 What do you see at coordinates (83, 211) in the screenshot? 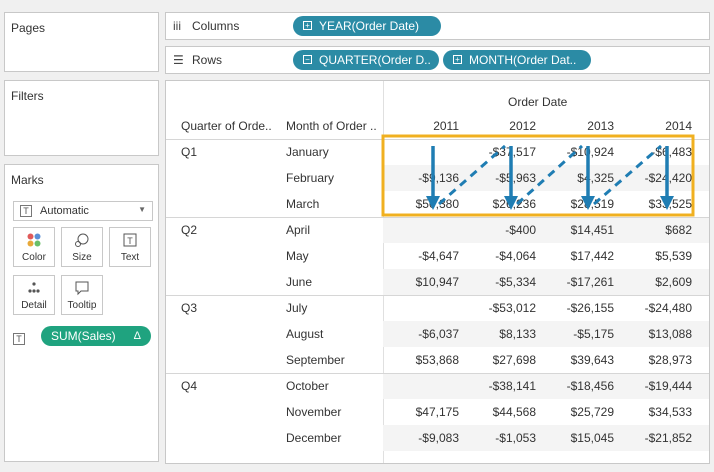
I see `mark-type-dropdown: T Automatic ▼` at bounding box center [83, 211].